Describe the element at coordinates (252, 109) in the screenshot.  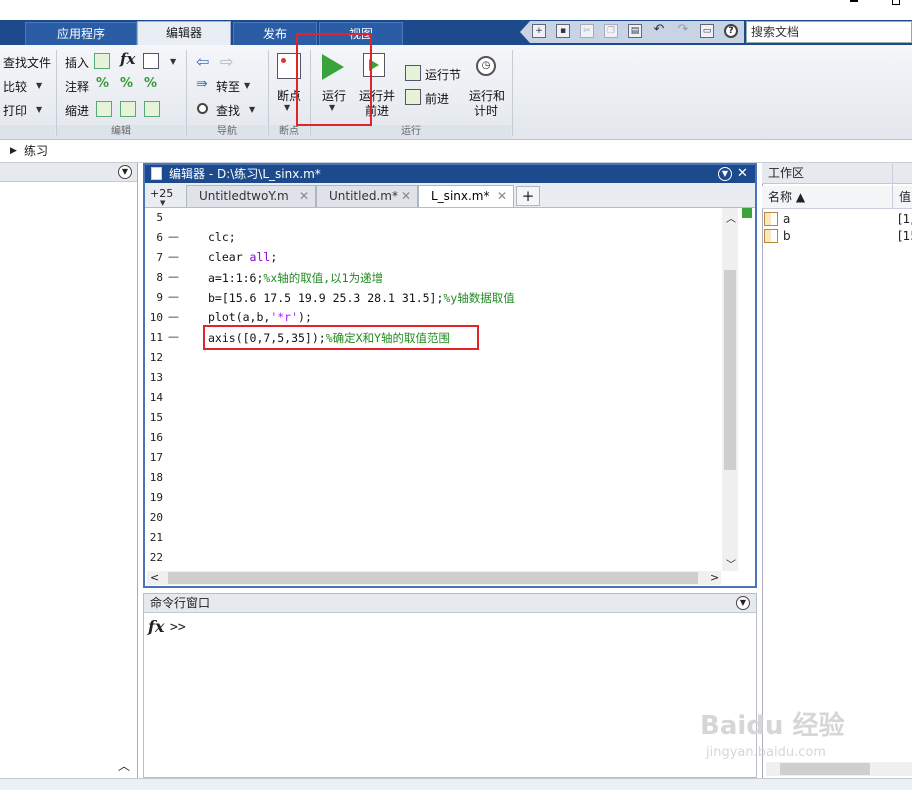
I see `find-dropdown-icon: ▼` at that location.